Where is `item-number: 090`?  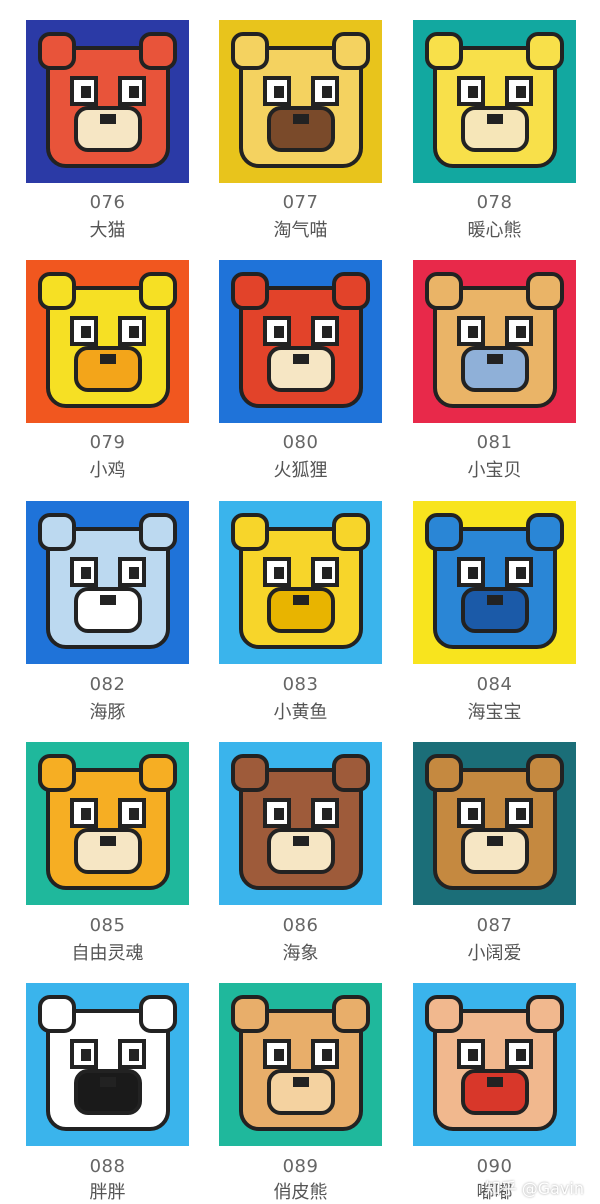 item-number: 090 is located at coordinates (494, 1166).